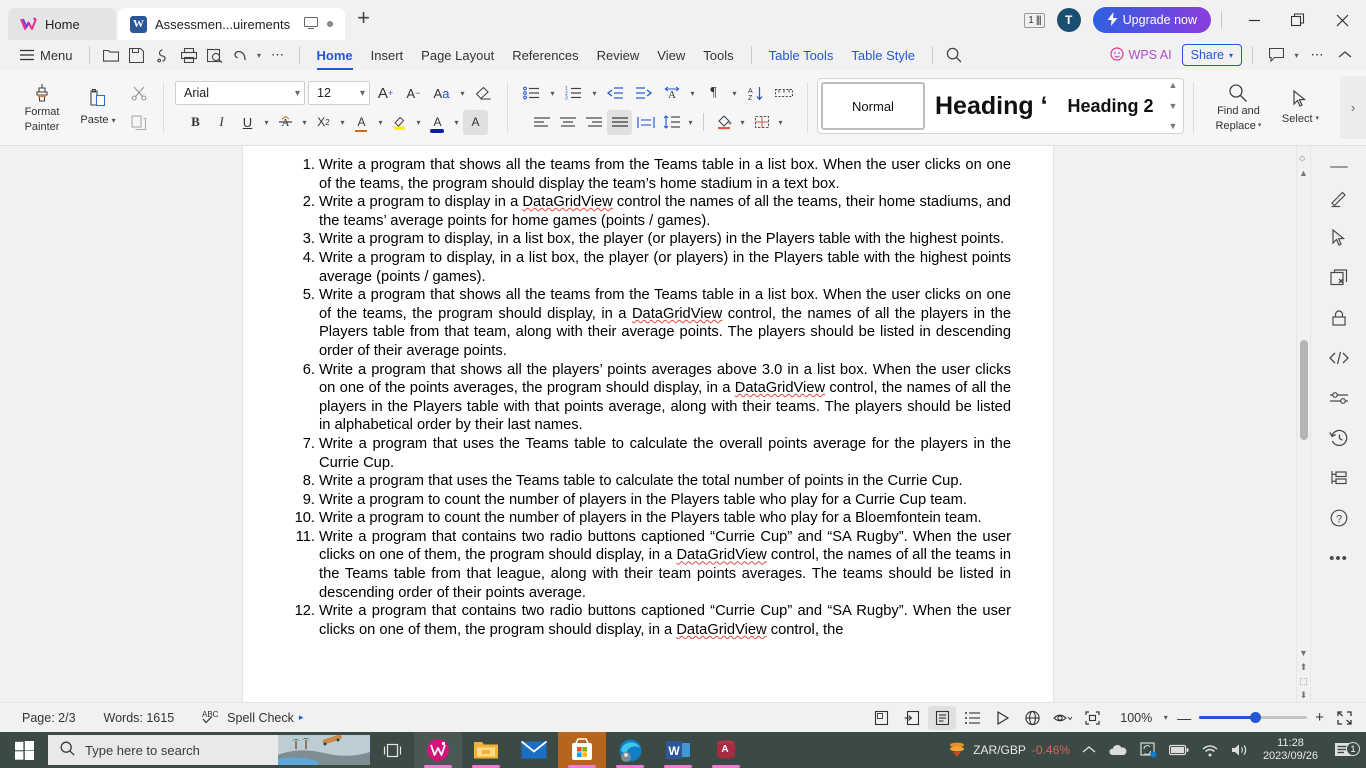 The height and width of the screenshot is (768, 1366). What do you see at coordinates (534, 750) in the screenshot?
I see `mail-taskbar-icon` at bounding box center [534, 750].